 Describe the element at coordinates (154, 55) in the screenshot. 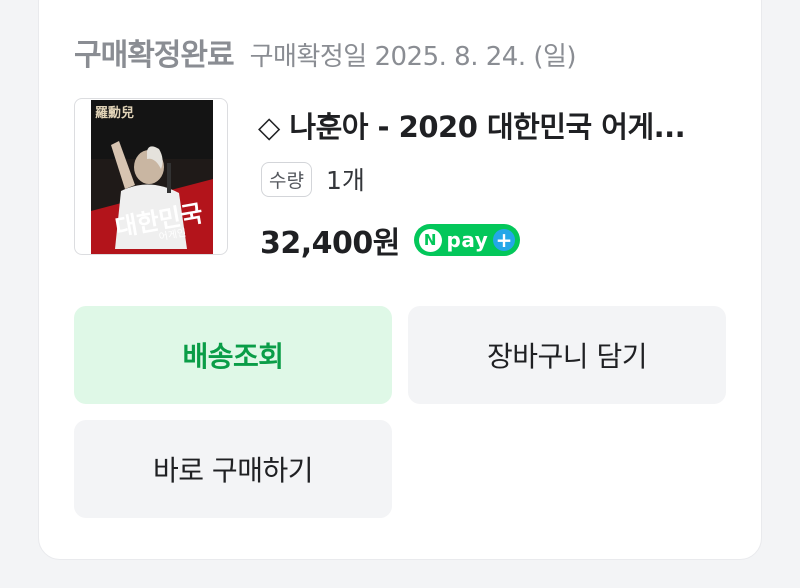

I see `order-status: 구매확정완료` at that location.